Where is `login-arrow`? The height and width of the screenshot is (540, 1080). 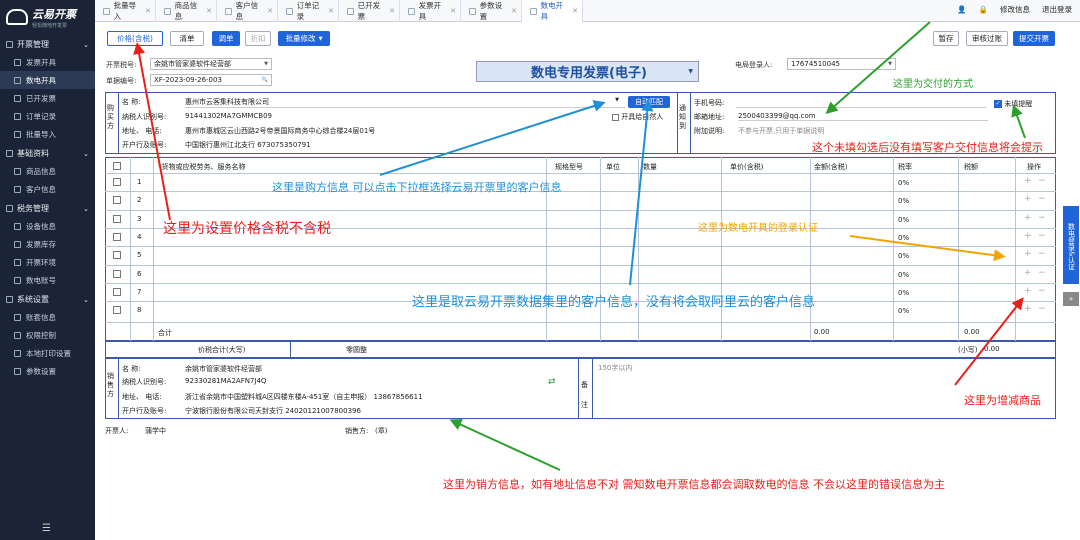
login-arrow is located at coordinates (927, 248).